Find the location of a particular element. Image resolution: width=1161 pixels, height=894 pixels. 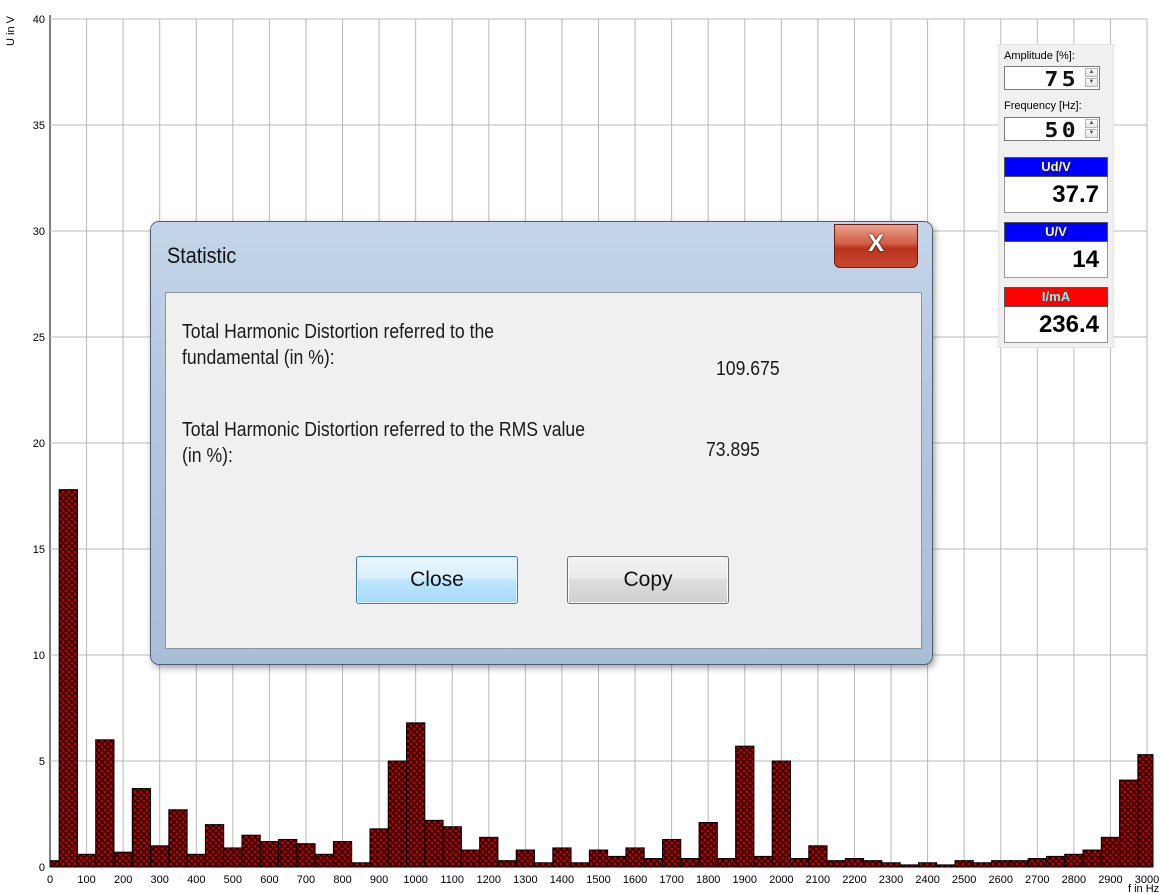

amplitude-label: Amplitude [%]: is located at coordinates (1039, 56).